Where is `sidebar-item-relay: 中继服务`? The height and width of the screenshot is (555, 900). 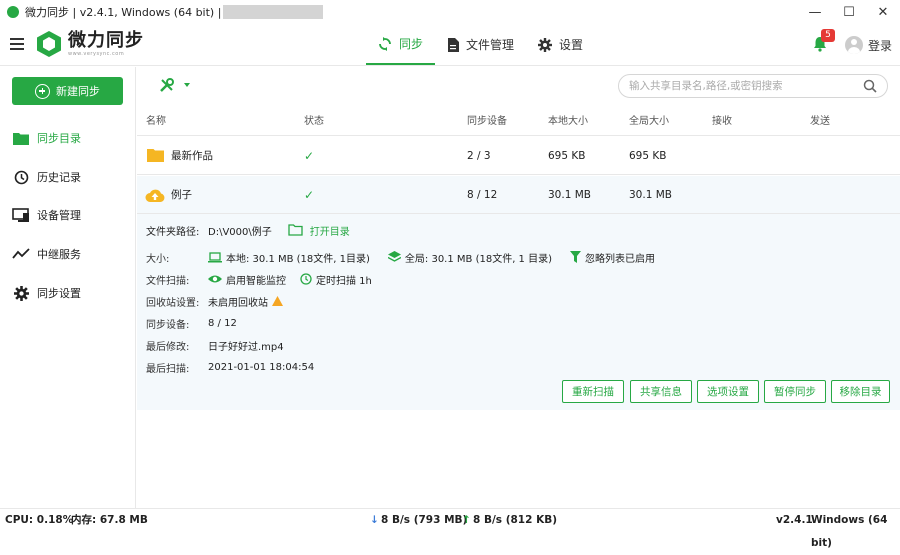
sidebar-item-relay: 中继服务 is located at coordinates (46, 254).